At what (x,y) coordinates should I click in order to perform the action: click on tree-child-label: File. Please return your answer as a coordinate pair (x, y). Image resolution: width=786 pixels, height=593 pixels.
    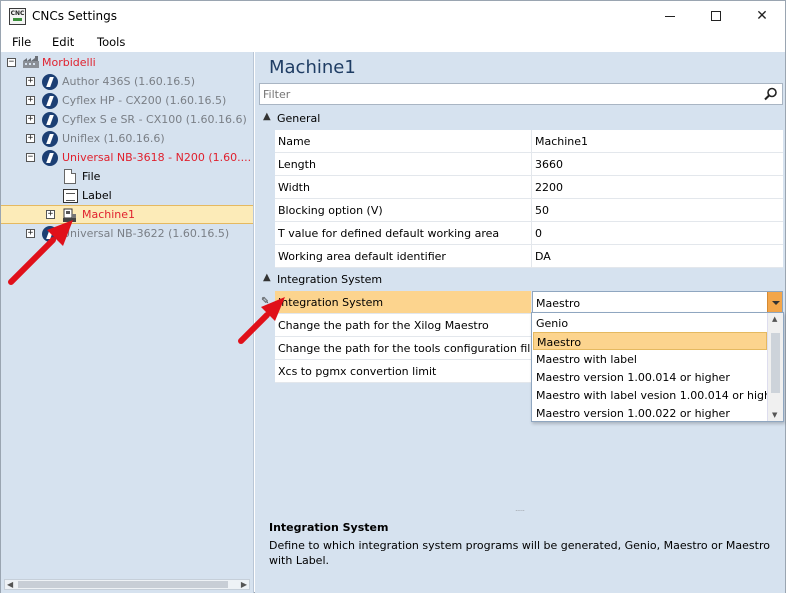
    Looking at the image, I should click on (91, 176).